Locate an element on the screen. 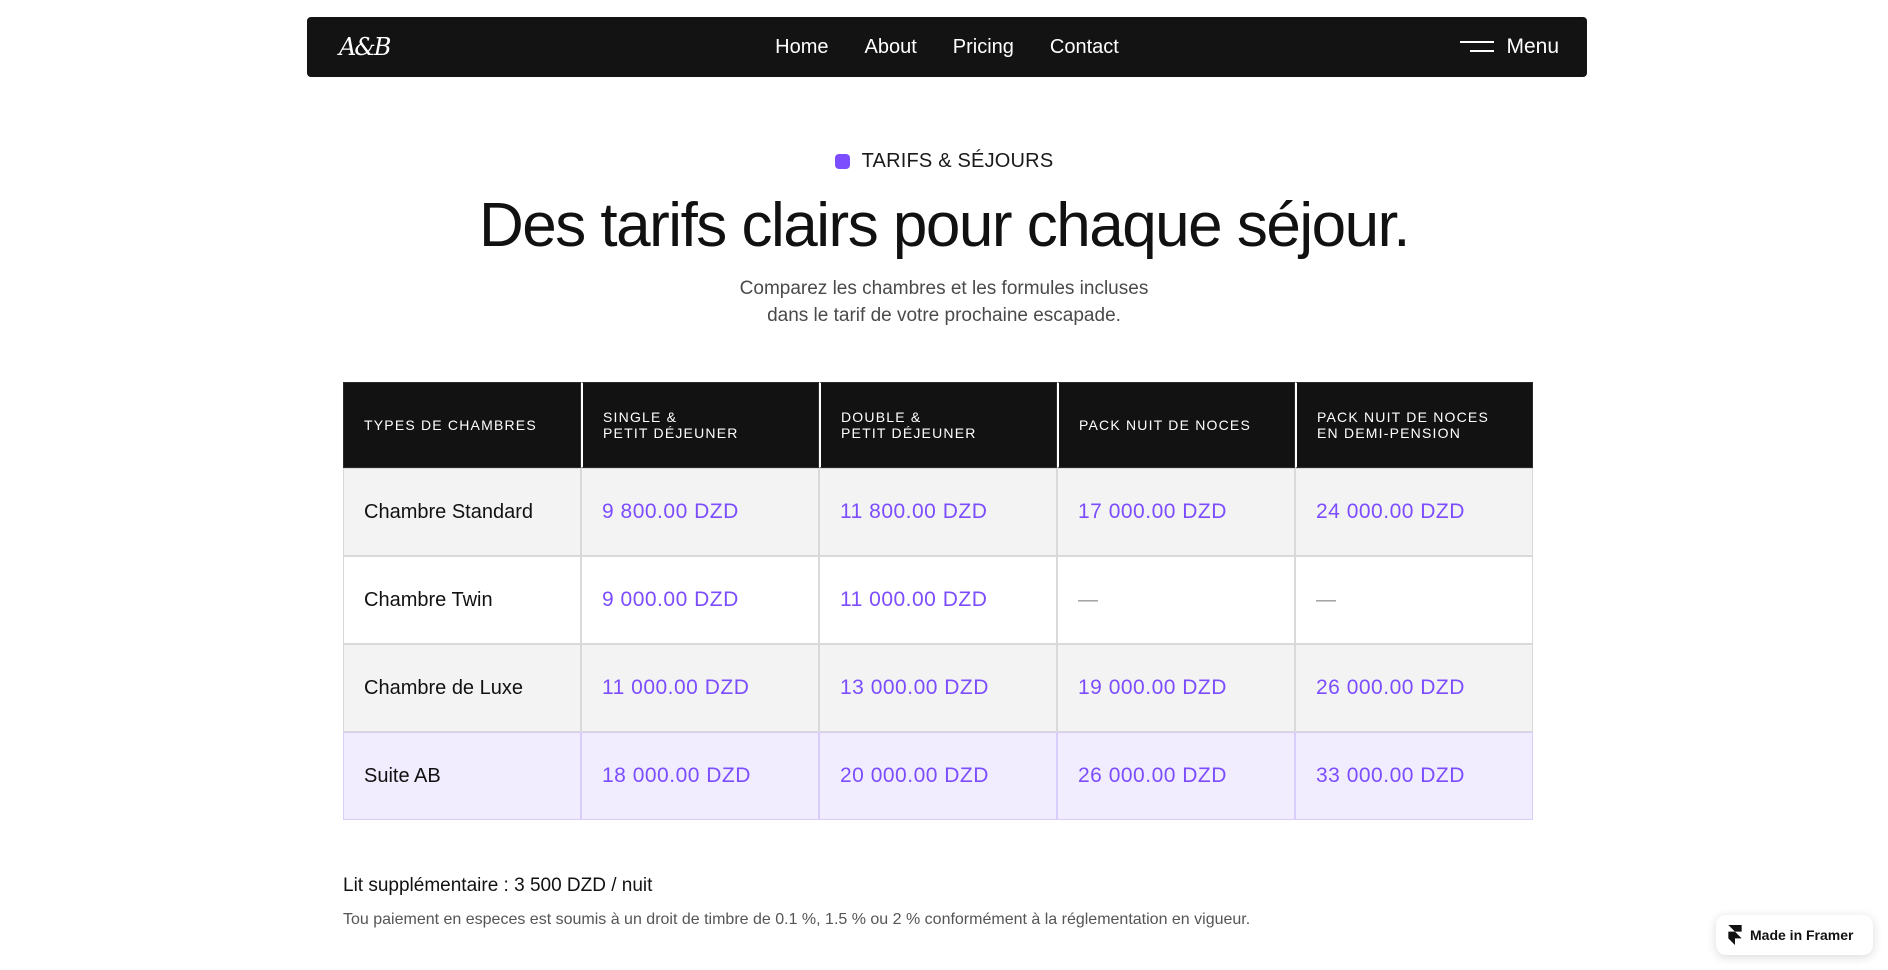 This screenshot has width=1888, height=970. column-header-single: SINGLE & PETIT DÉJEUNER is located at coordinates (700, 425).